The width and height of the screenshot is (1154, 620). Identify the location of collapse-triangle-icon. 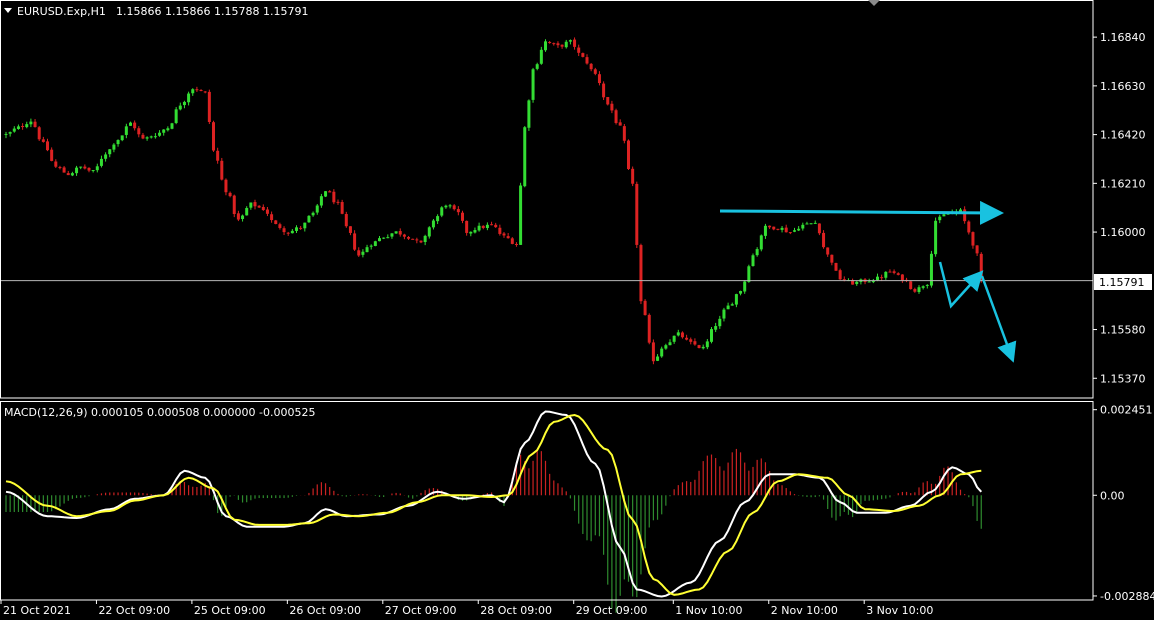
(8, 10).